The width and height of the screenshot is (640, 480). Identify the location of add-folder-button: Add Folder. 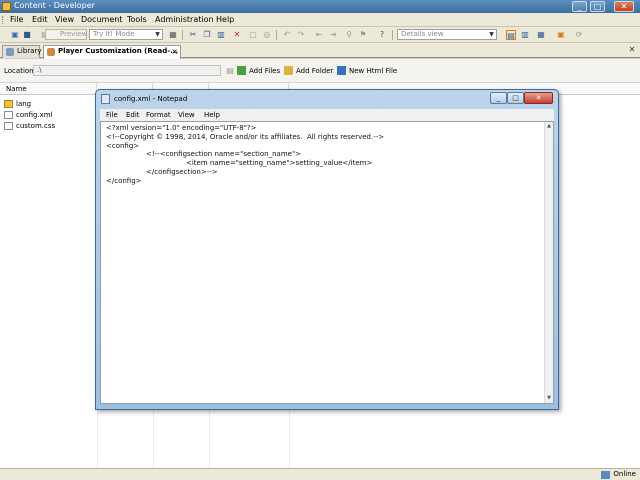
(308, 71).